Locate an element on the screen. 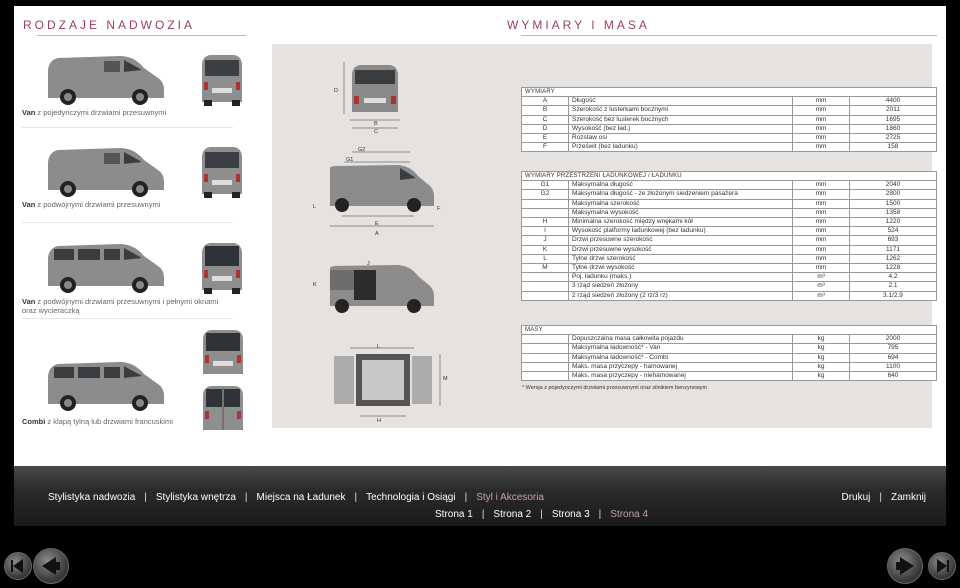 Image resolution: width=960 pixels, height=588 pixels. row-unit: kg is located at coordinates (821, 357).